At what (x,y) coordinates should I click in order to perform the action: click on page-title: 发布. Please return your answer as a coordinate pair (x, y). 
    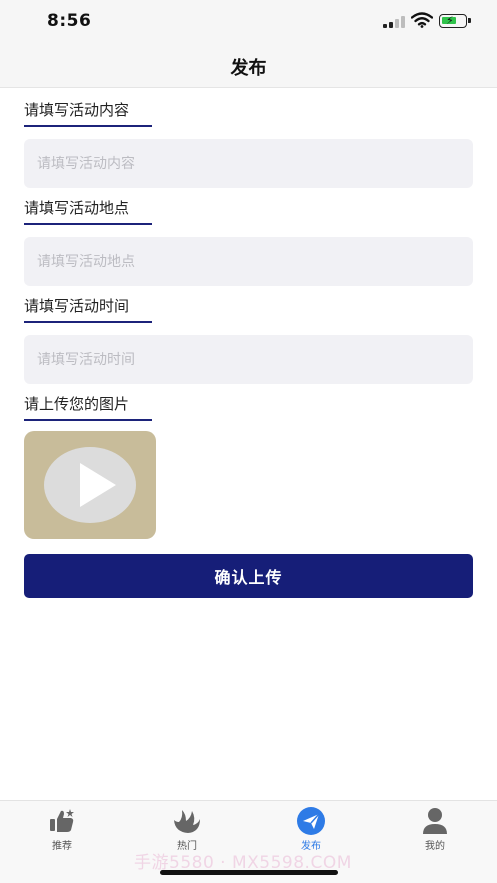
    Looking at the image, I should click on (248, 68).